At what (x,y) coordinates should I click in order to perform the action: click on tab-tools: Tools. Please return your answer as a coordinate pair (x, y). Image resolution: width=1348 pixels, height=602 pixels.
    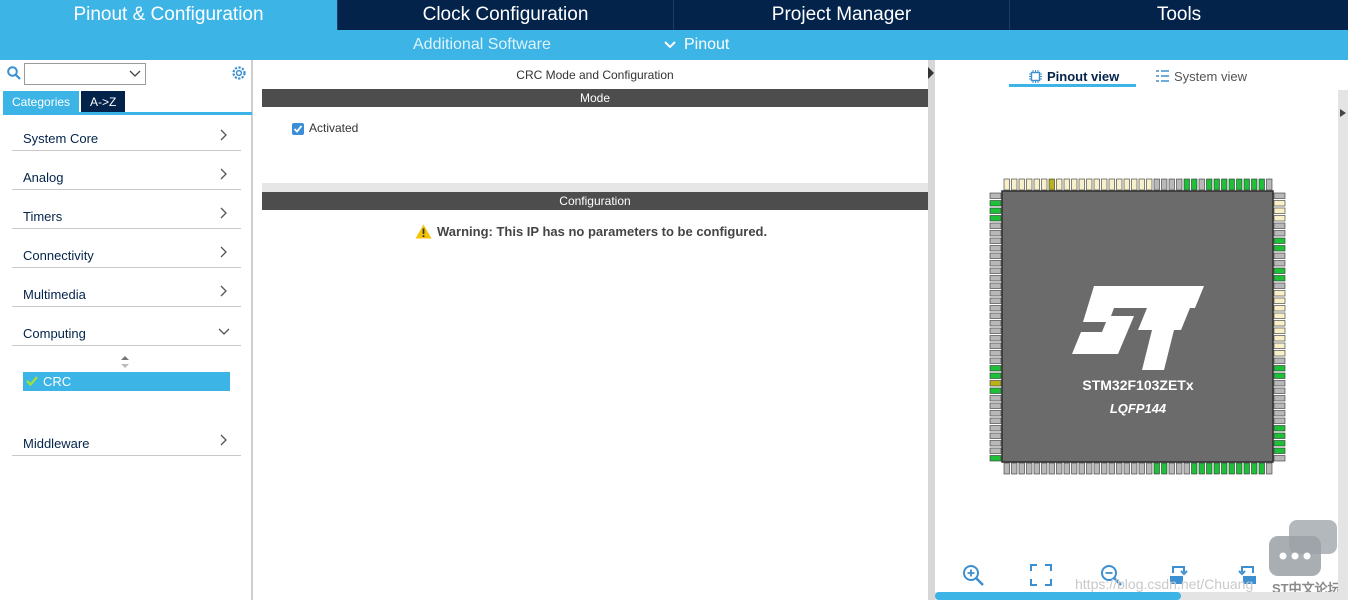
    Looking at the image, I should click on (1179, 15).